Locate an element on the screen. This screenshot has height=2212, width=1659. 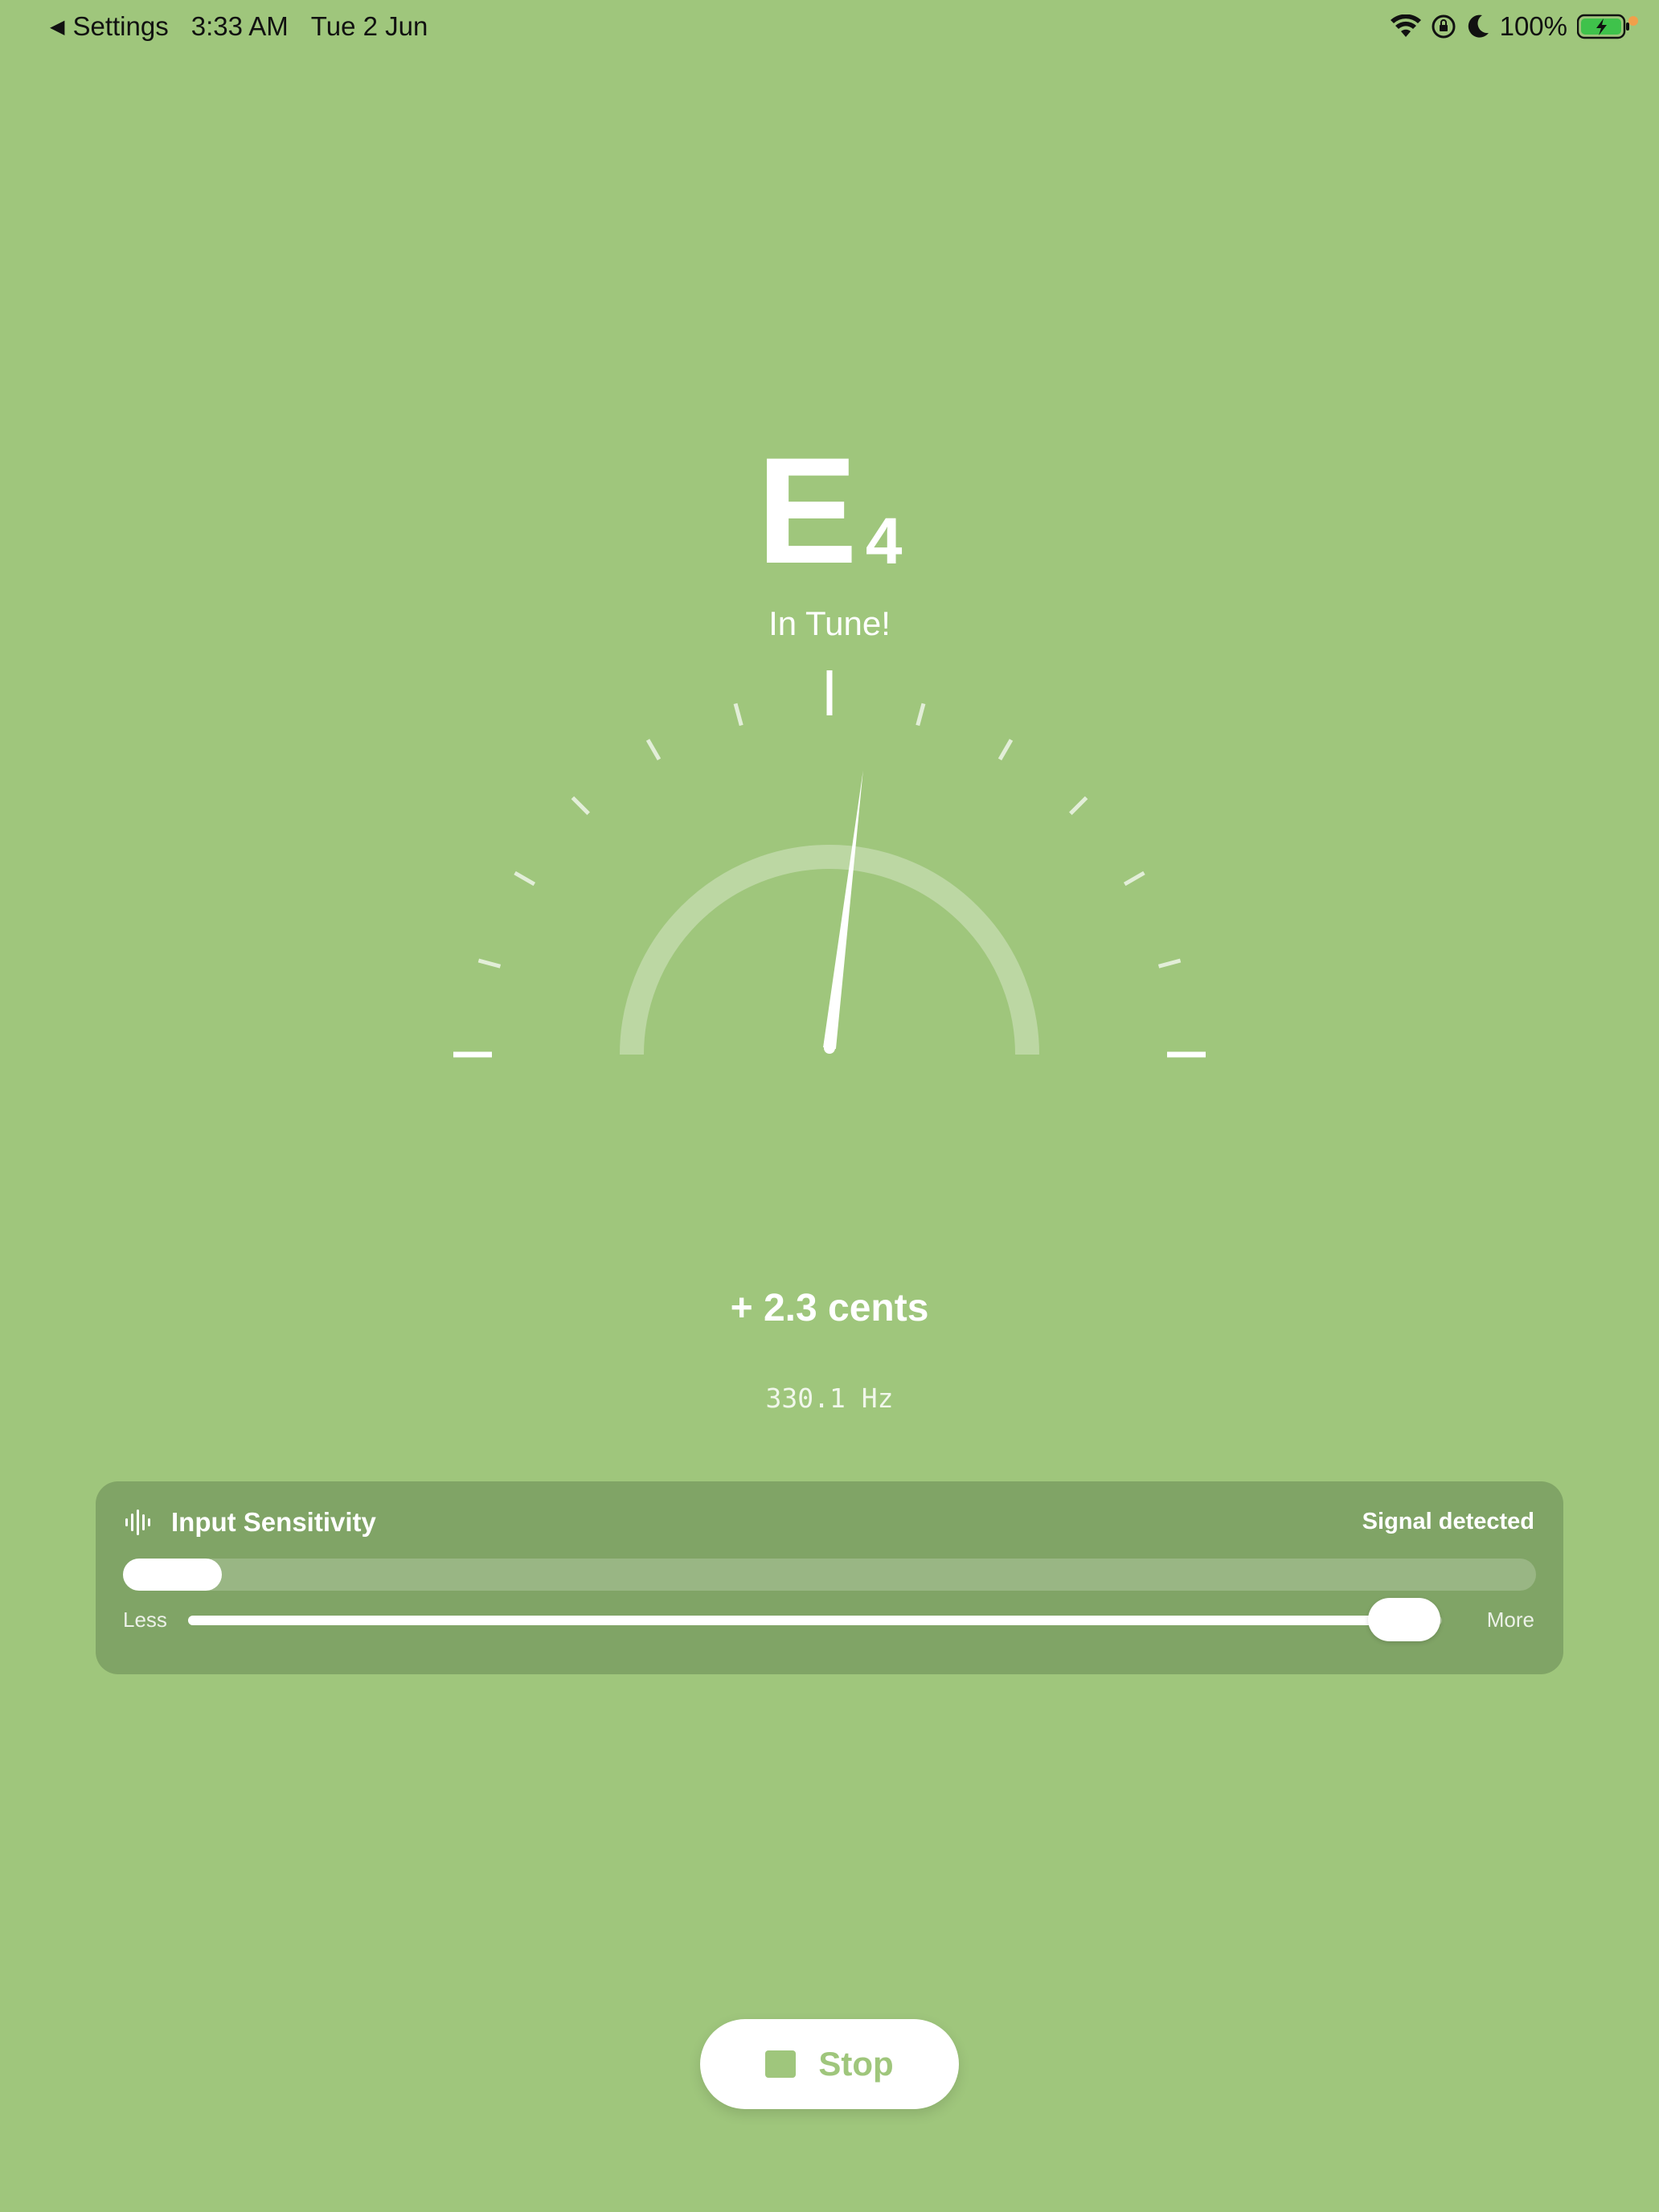
sensitivity-slider is located at coordinates (815, 1619).